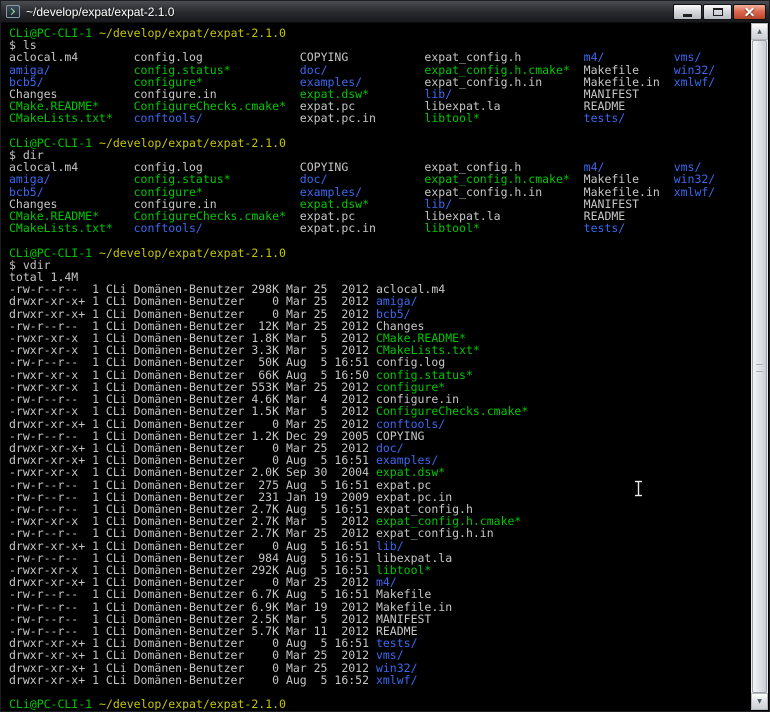 The image size is (770, 712). I want to click on arrow-down-icon: ▼, so click(759, 701).